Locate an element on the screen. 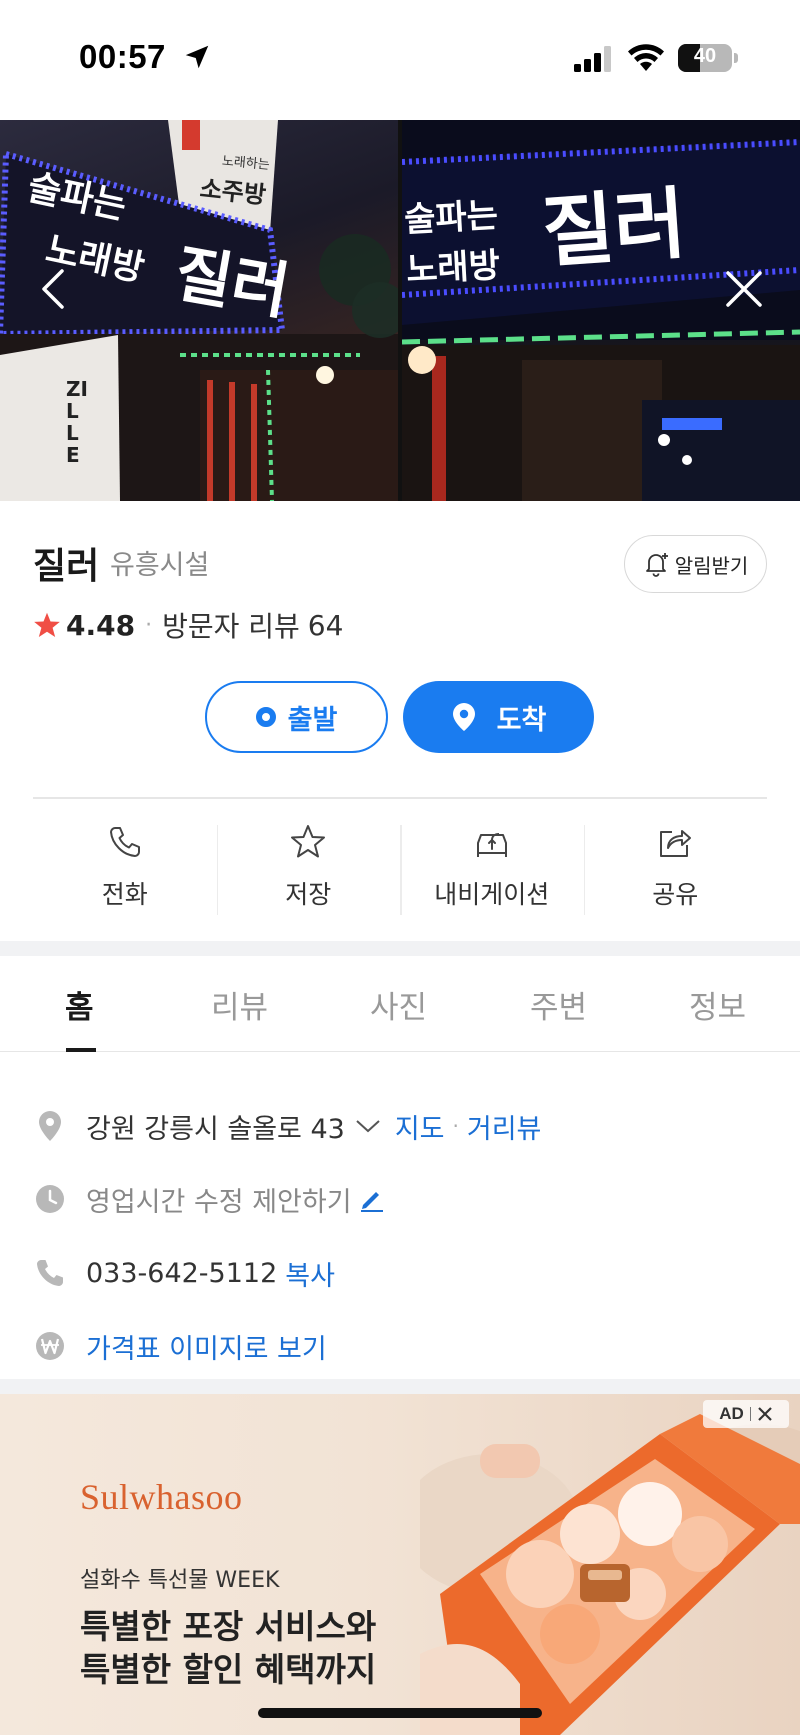 The height and width of the screenshot is (1735, 800). battery-tip is located at coordinates (736, 58).